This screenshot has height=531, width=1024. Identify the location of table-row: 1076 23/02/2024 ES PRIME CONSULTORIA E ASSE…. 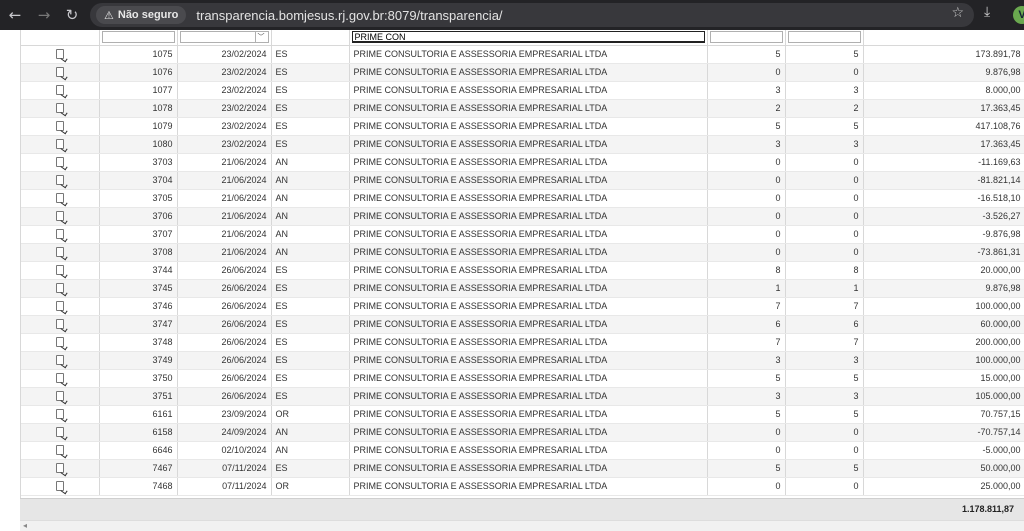
(522, 72).